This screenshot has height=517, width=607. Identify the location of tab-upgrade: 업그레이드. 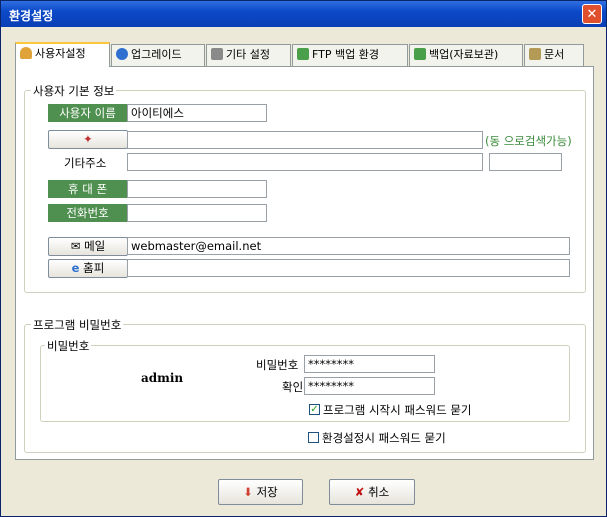
(158, 55).